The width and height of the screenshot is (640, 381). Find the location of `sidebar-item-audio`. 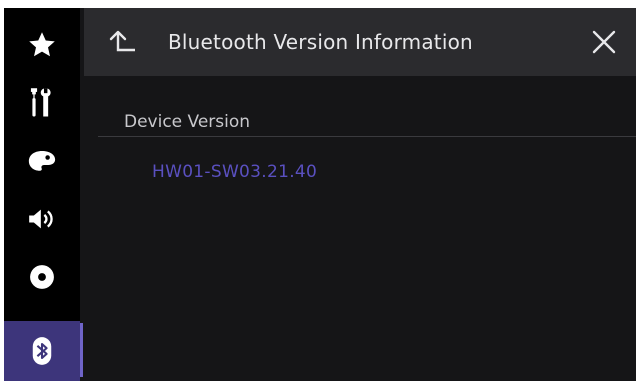

sidebar-item-audio is located at coordinates (42, 219).